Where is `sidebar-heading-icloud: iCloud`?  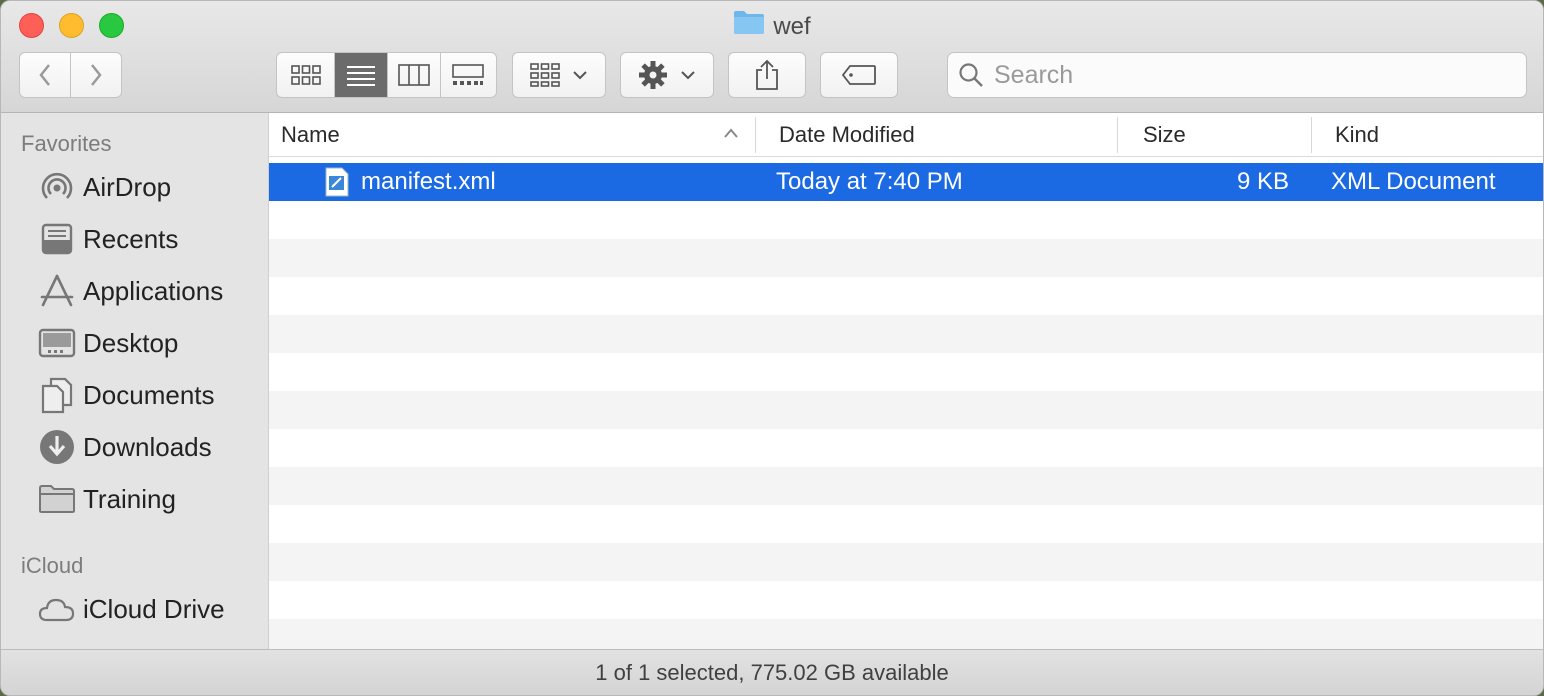
sidebar-heading-icloud: iCloud is located at coordinates (52, 565).